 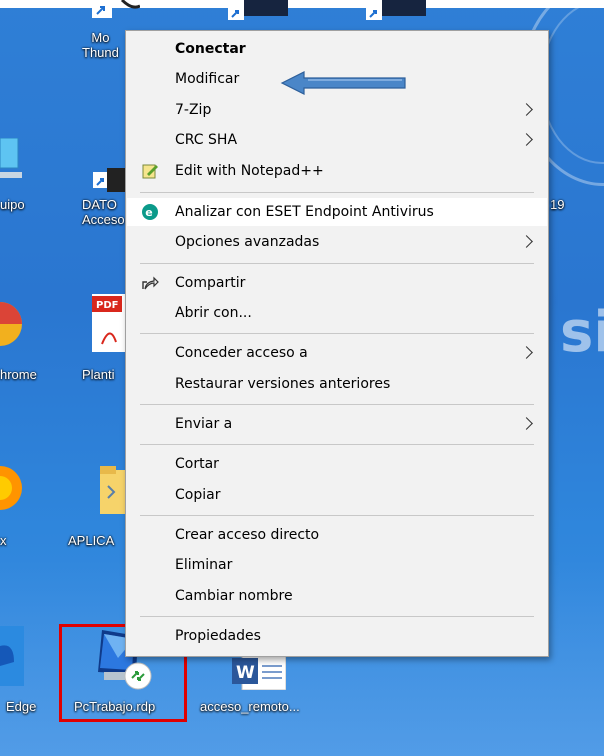 What do you see at coordinates (234, 596) in the screenshot?
I see `menu-item-label: Cambiar nombre` at bounding box center [234, 596].